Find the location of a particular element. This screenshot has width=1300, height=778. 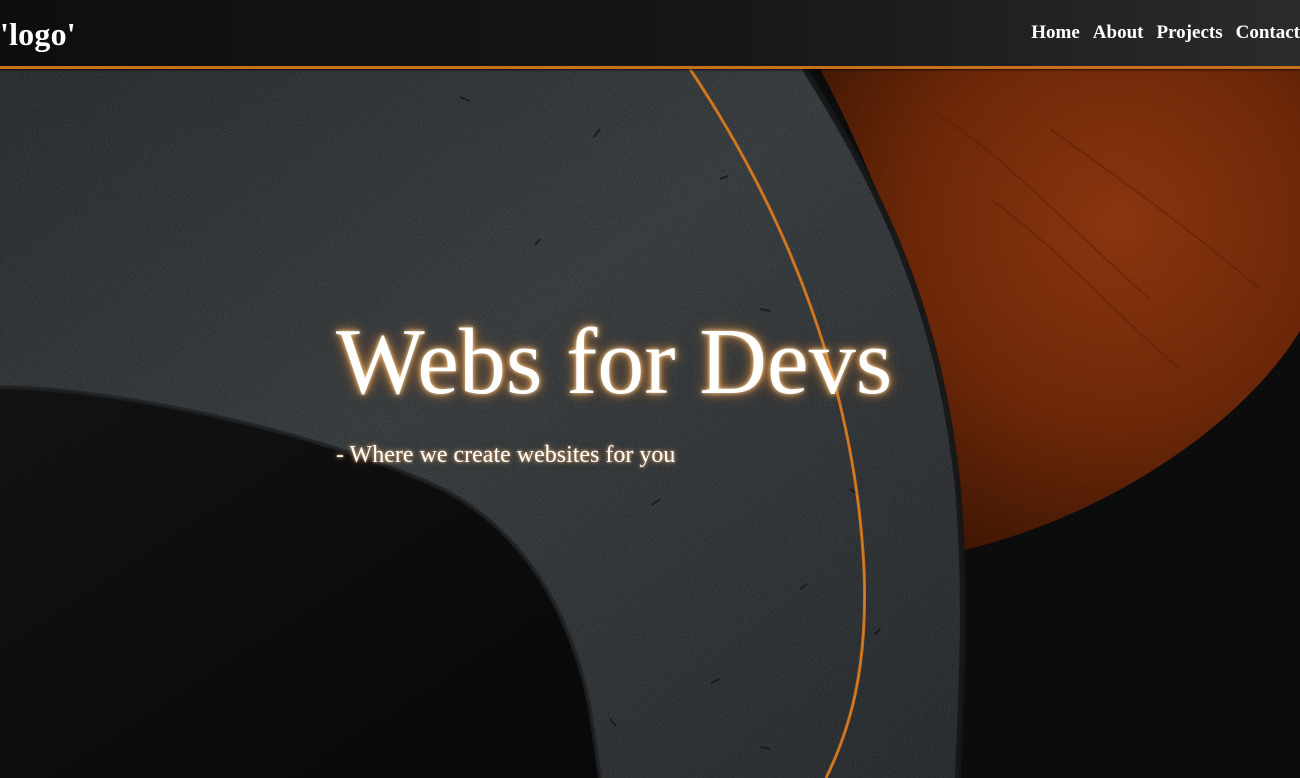

hero-subtitle: - Where we create websites for you is located at coordinates (506, 455).